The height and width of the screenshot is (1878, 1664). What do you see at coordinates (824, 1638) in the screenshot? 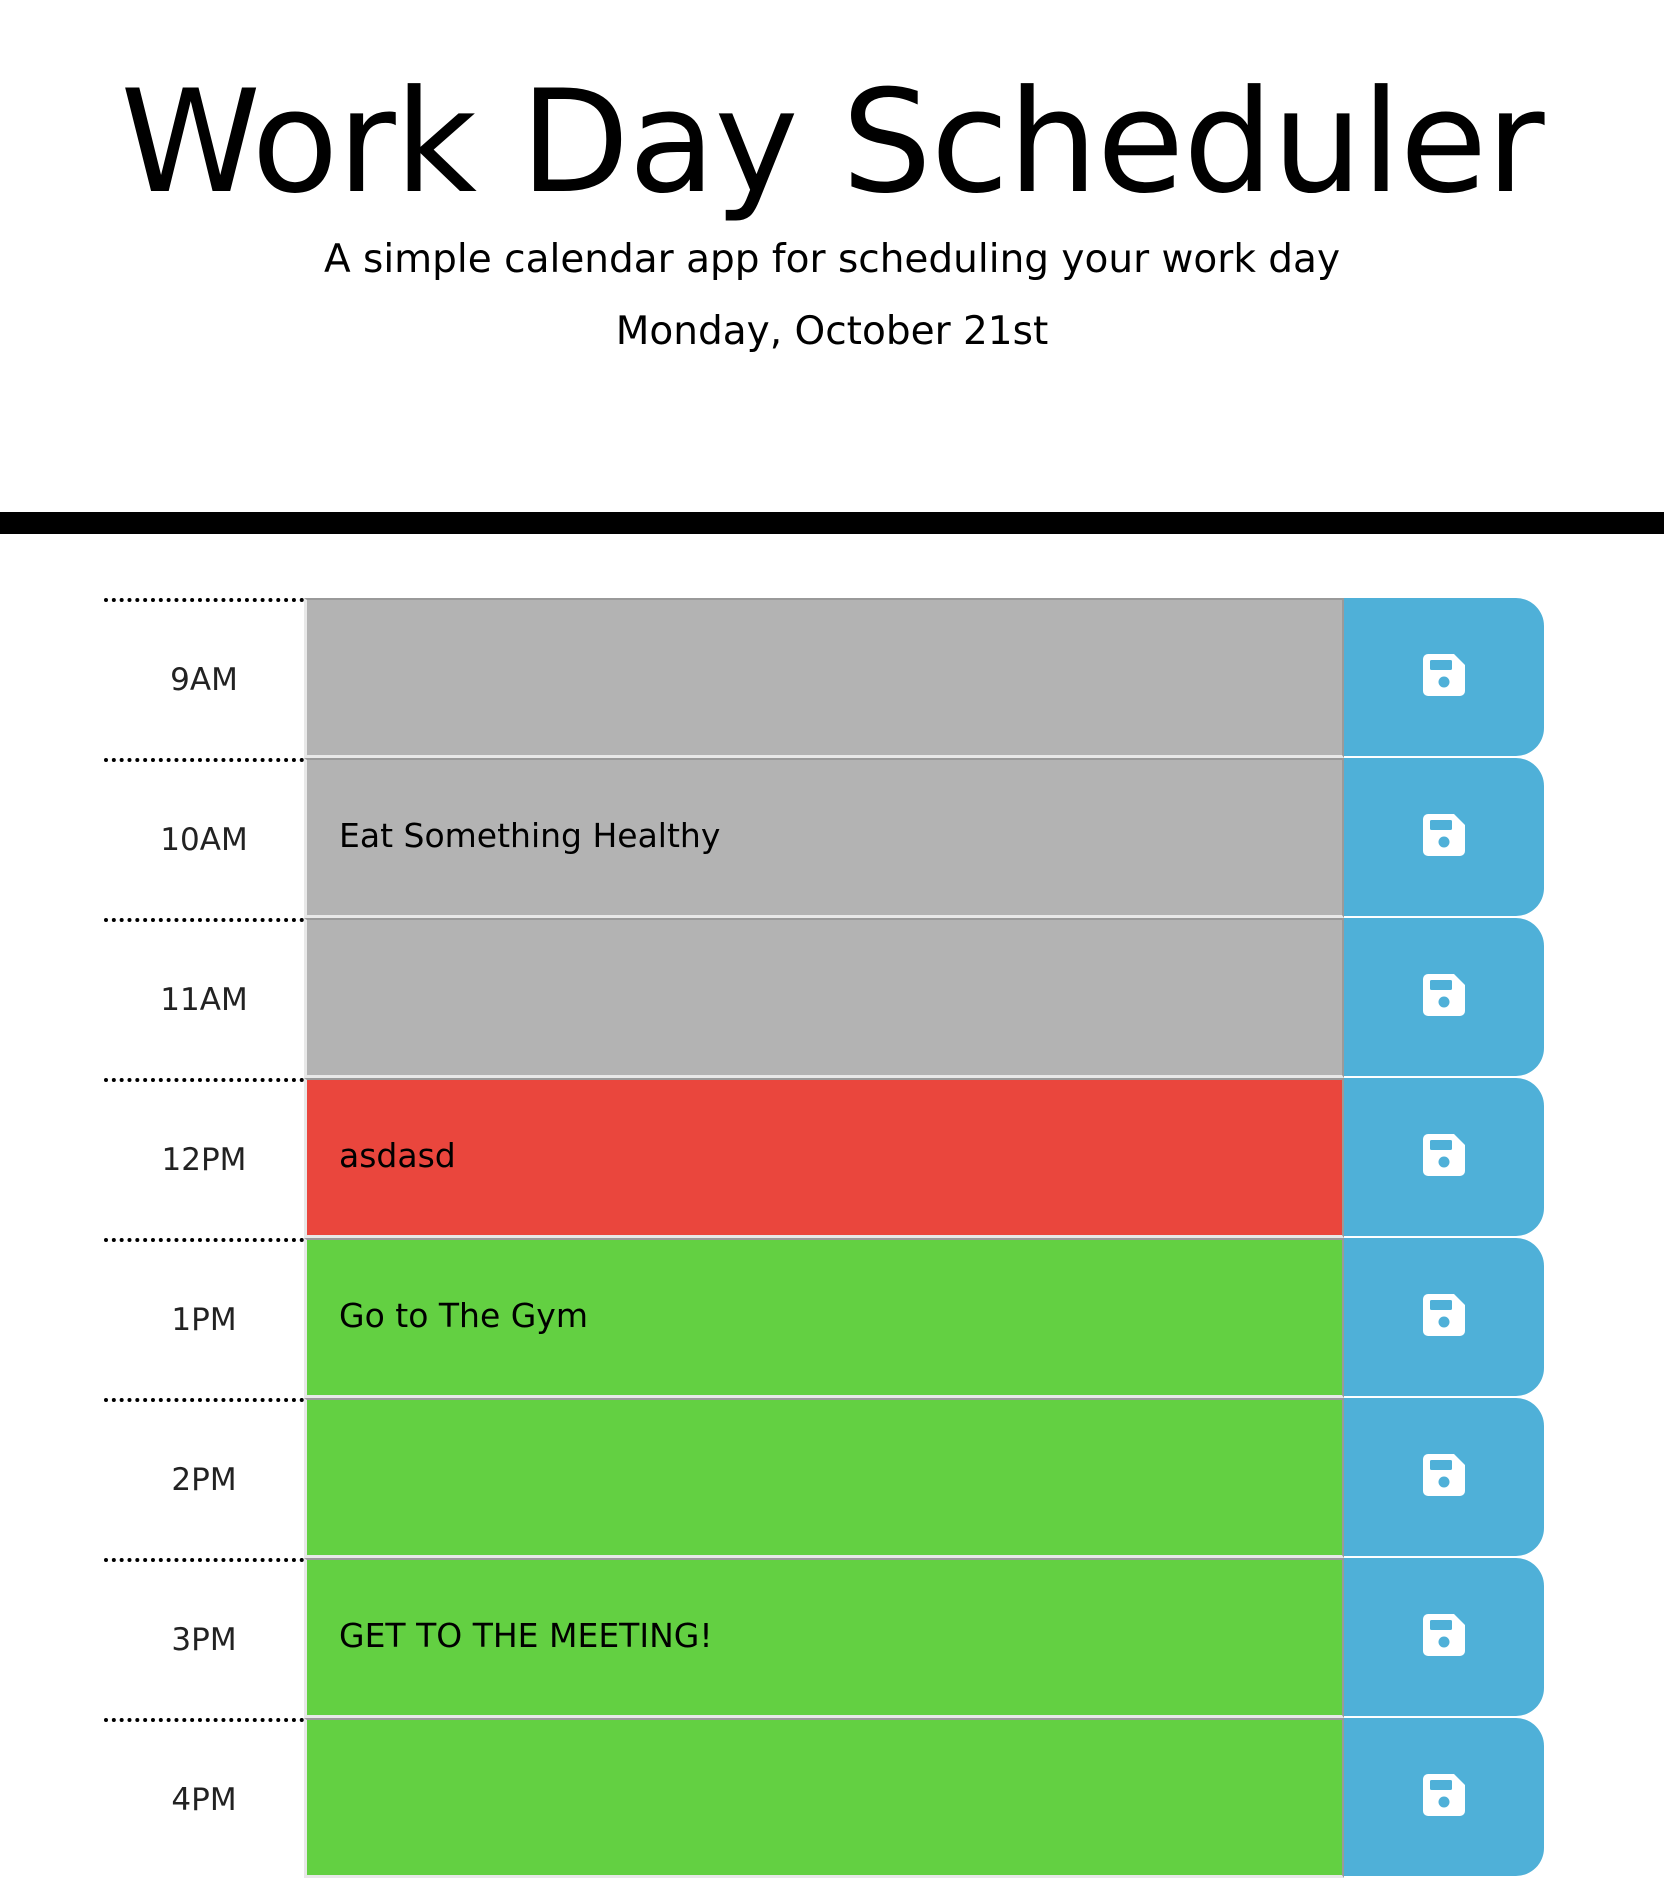
I see `description-textarea: GET TO THE MEETING!` at bounding box center [824, 1638].